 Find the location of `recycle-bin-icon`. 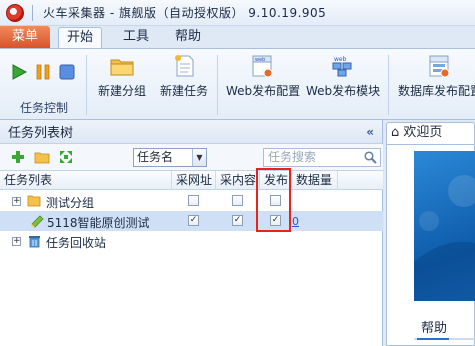

recycle-bin-icon is located at coordinates (34, 242).